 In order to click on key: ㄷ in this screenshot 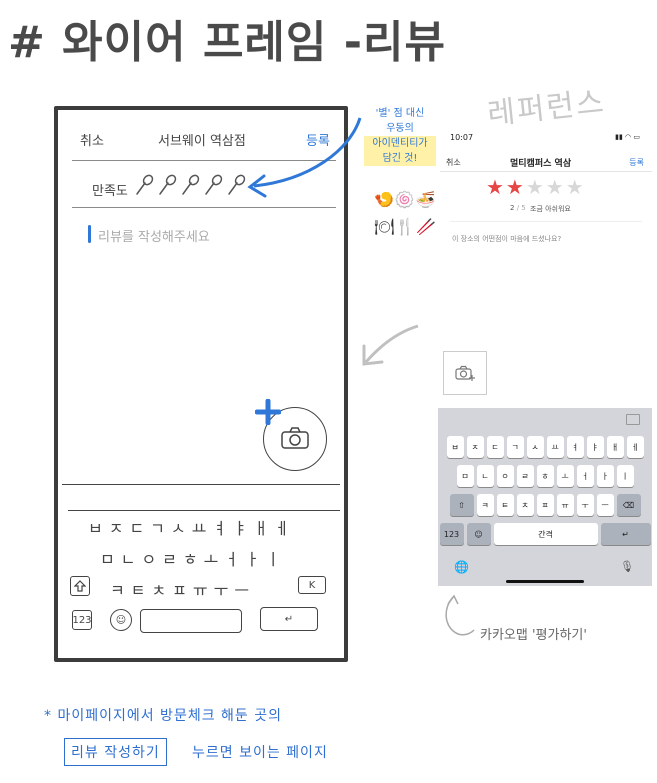, I will do `click(495, 447)`.